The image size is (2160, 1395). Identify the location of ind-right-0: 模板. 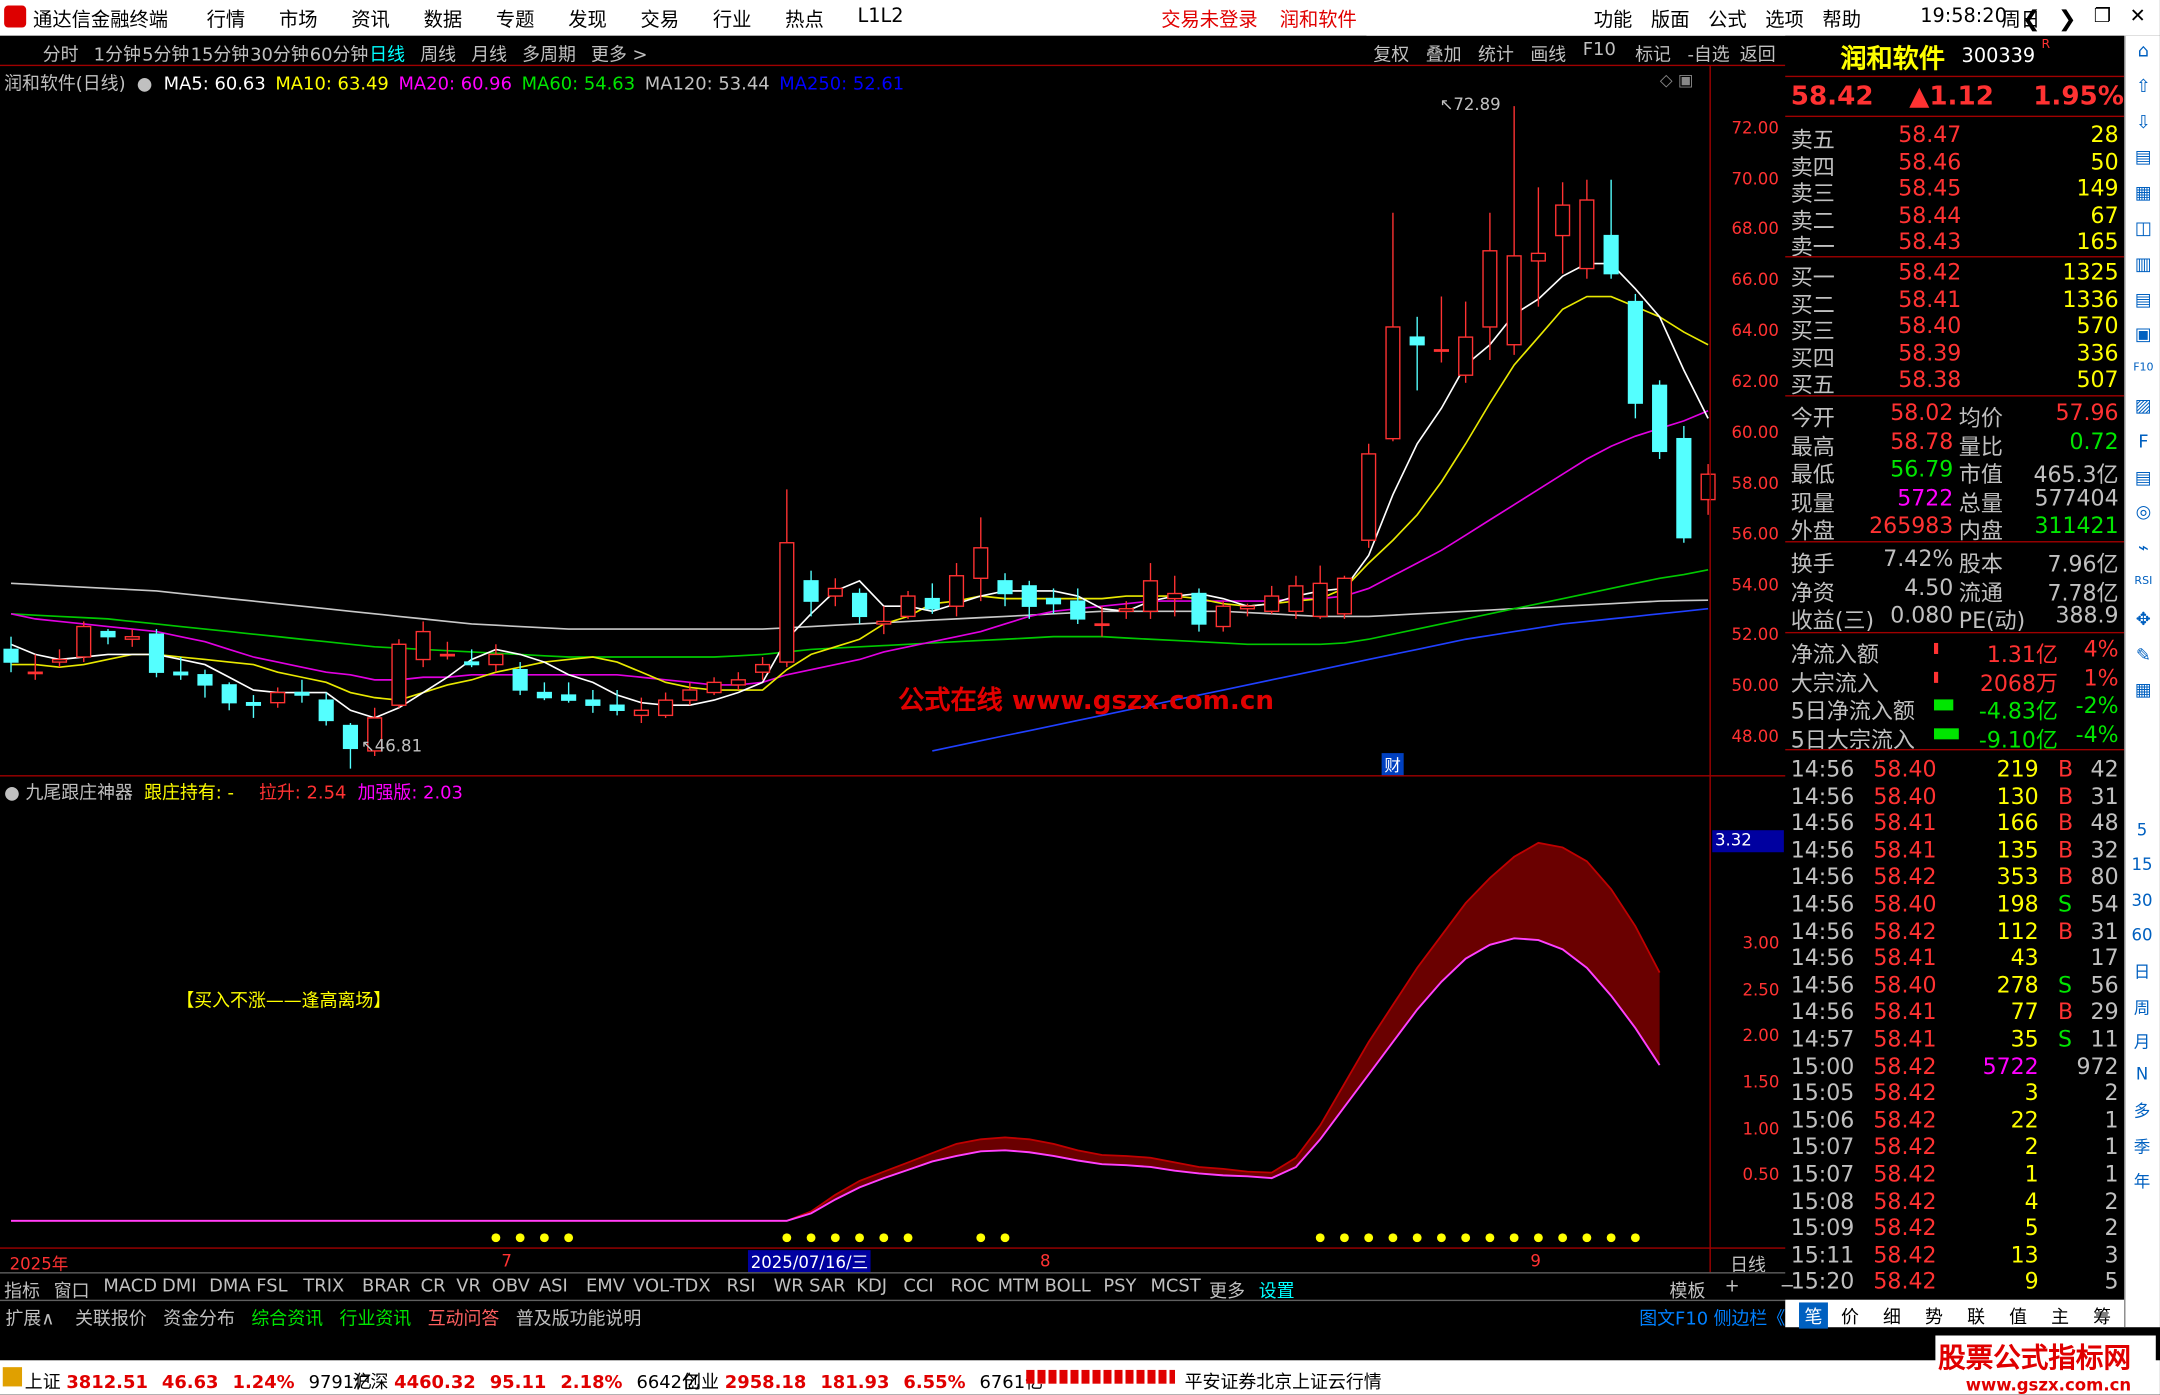
(1688, 1289).